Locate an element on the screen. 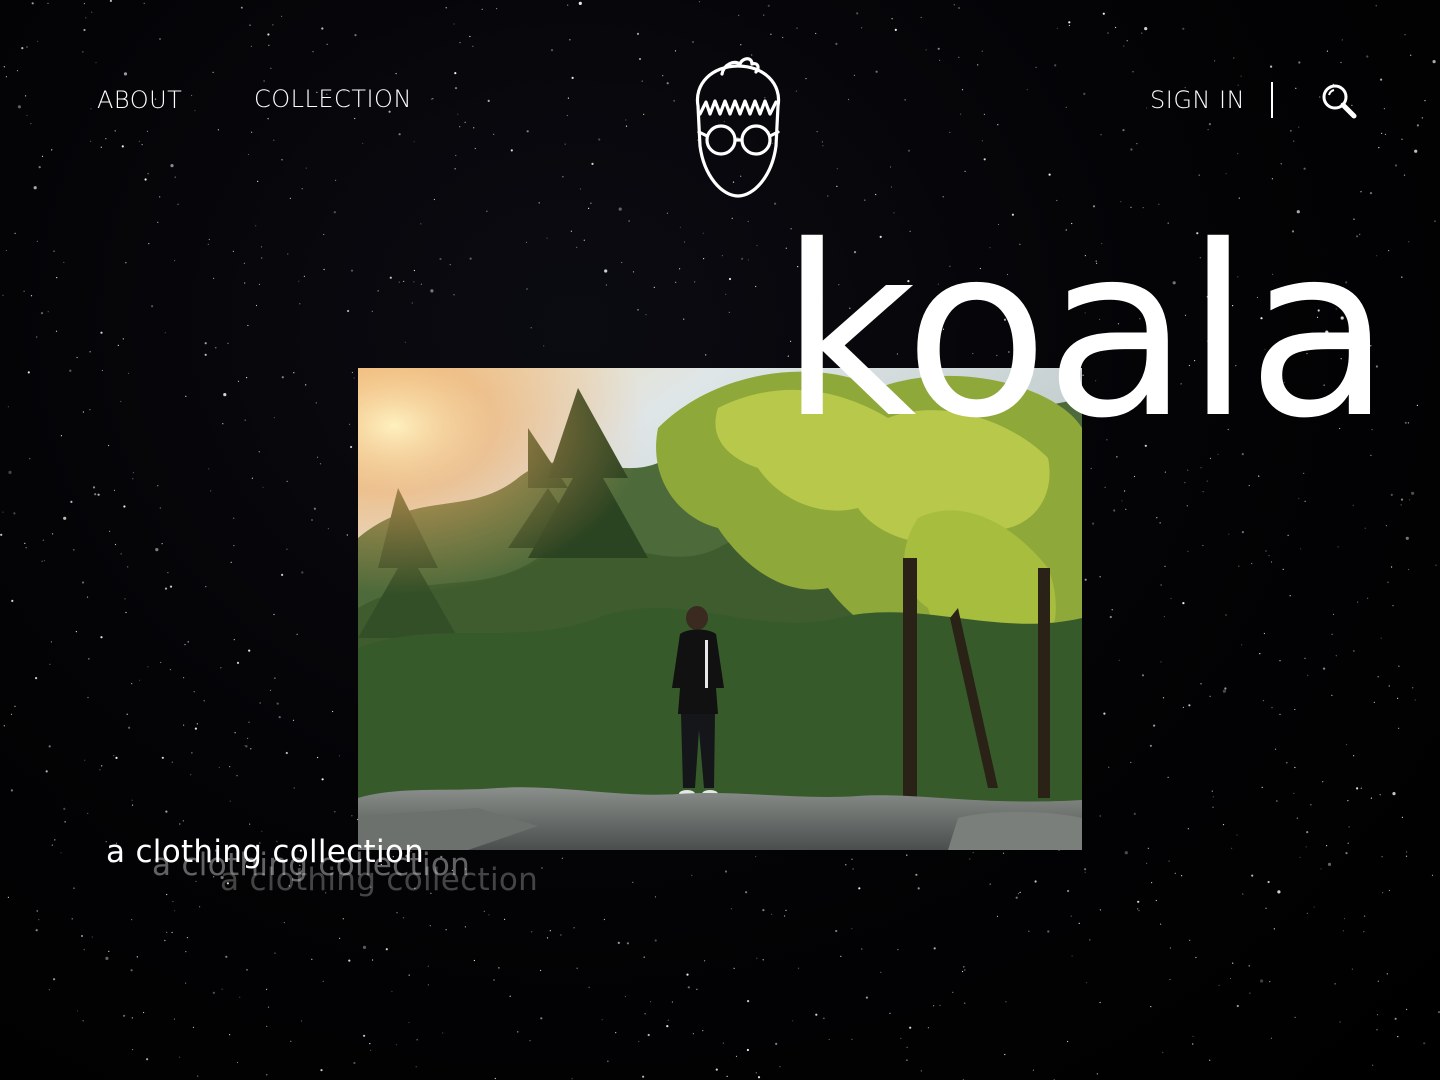 Image resolution: width=1440 pixels, height=1080 pixels. nav-divider is located at coordinates (1272, 100).